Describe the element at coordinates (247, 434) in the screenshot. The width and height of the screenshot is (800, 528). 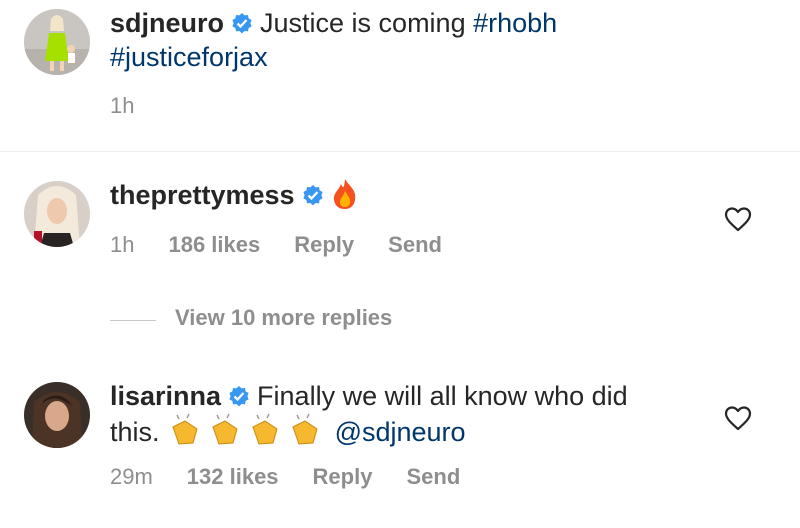
I see `clapping-hands-emoji-icon` at that location.